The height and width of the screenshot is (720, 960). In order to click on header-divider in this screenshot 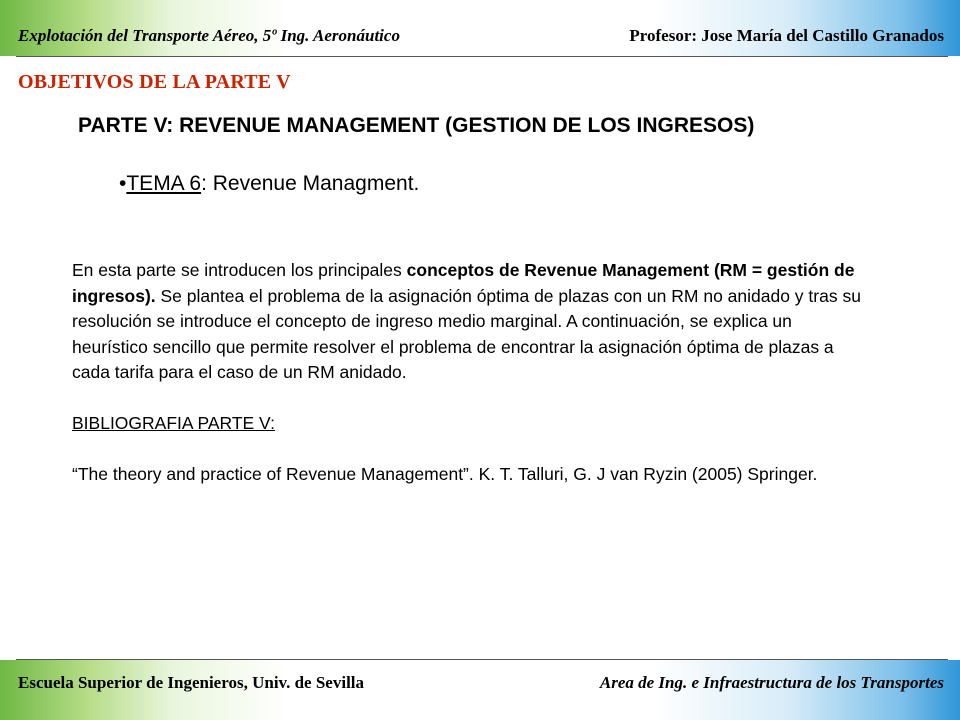, I will do `click(482, 56)`.